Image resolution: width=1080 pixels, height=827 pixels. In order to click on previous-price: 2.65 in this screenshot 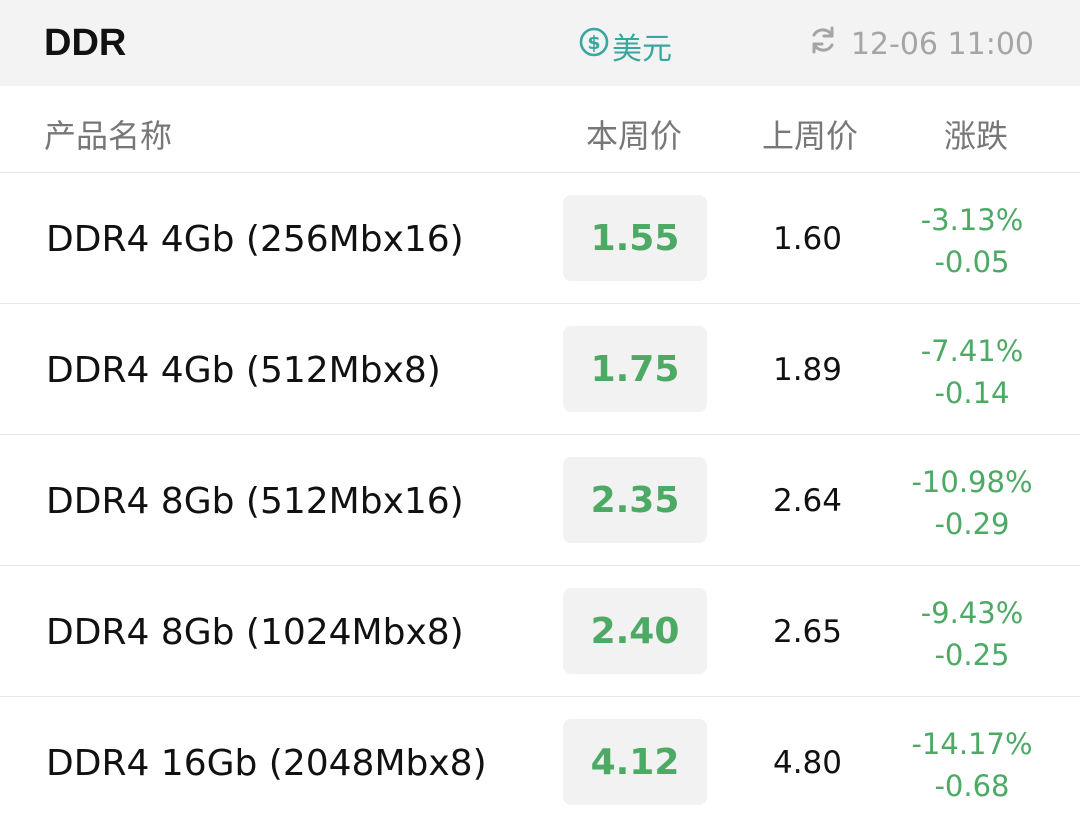, I will do `click(807, 632)`.